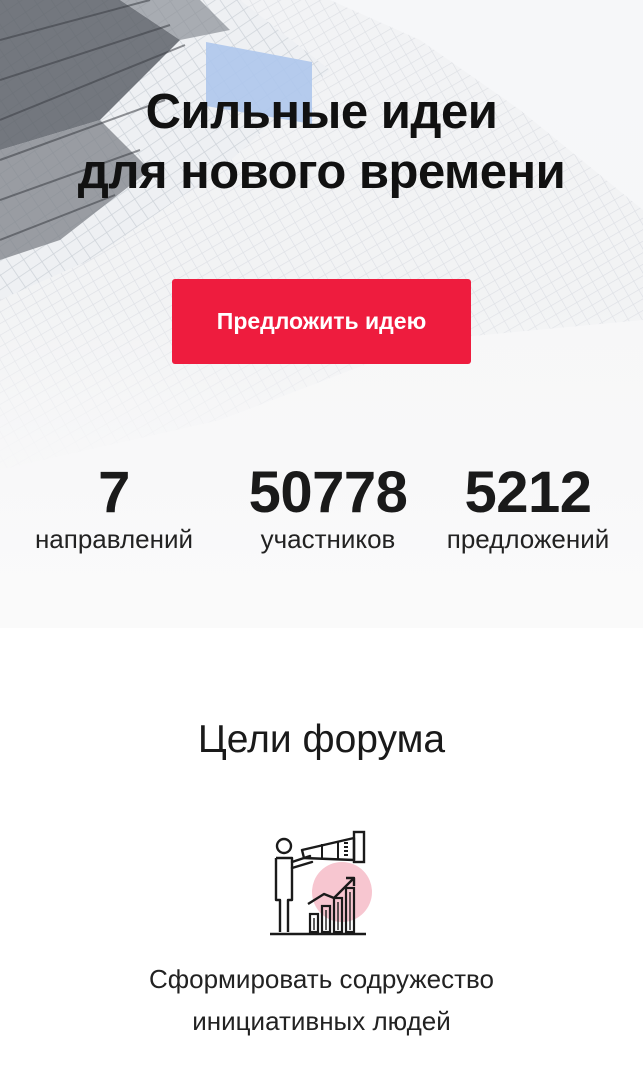 This screenshot has height=1080, width=643. I want to click on stat-label: предложений, so click(528, 539).